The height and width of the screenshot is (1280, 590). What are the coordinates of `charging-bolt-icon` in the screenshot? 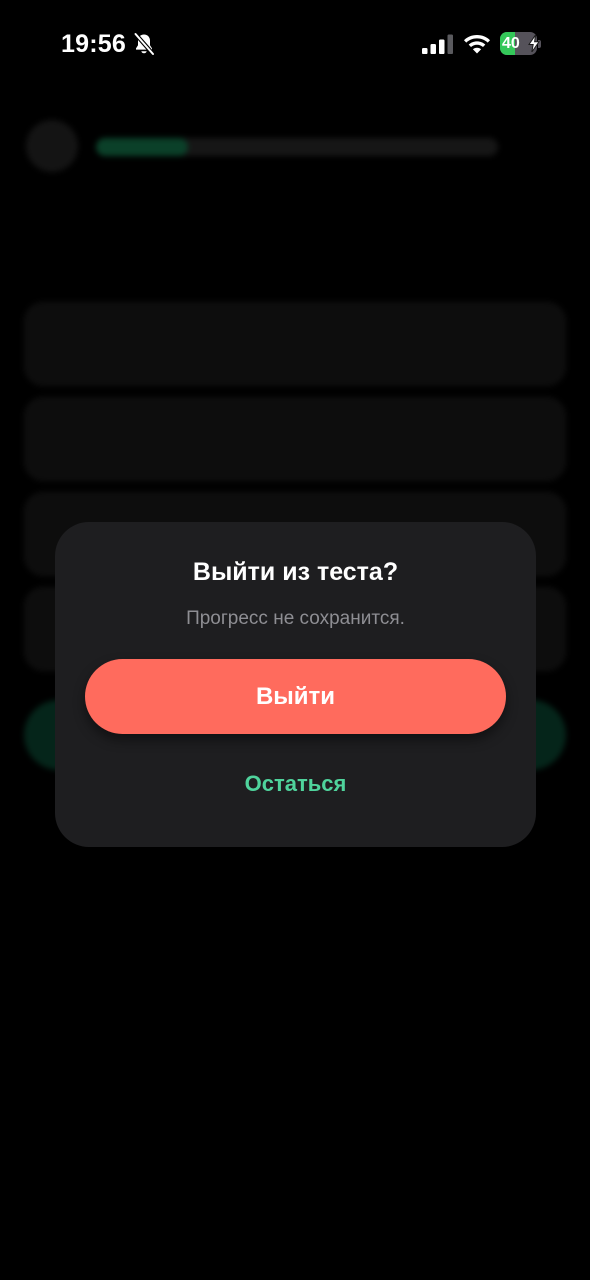 It's located at (534, 43).